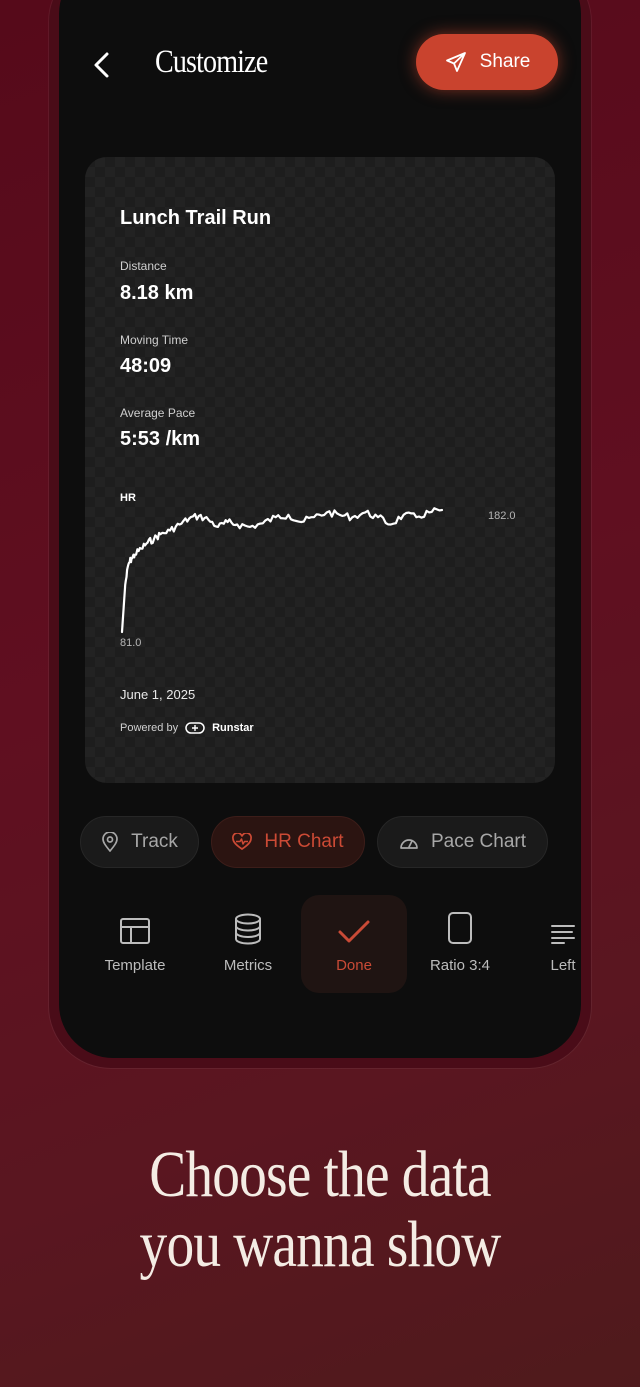 Image resolution: width=640 pixels, height=1387 pixels. What do you see at coordinates (505, 61) in the screenshot?
I see `share-label: Share` at bounding box center [505, 61].